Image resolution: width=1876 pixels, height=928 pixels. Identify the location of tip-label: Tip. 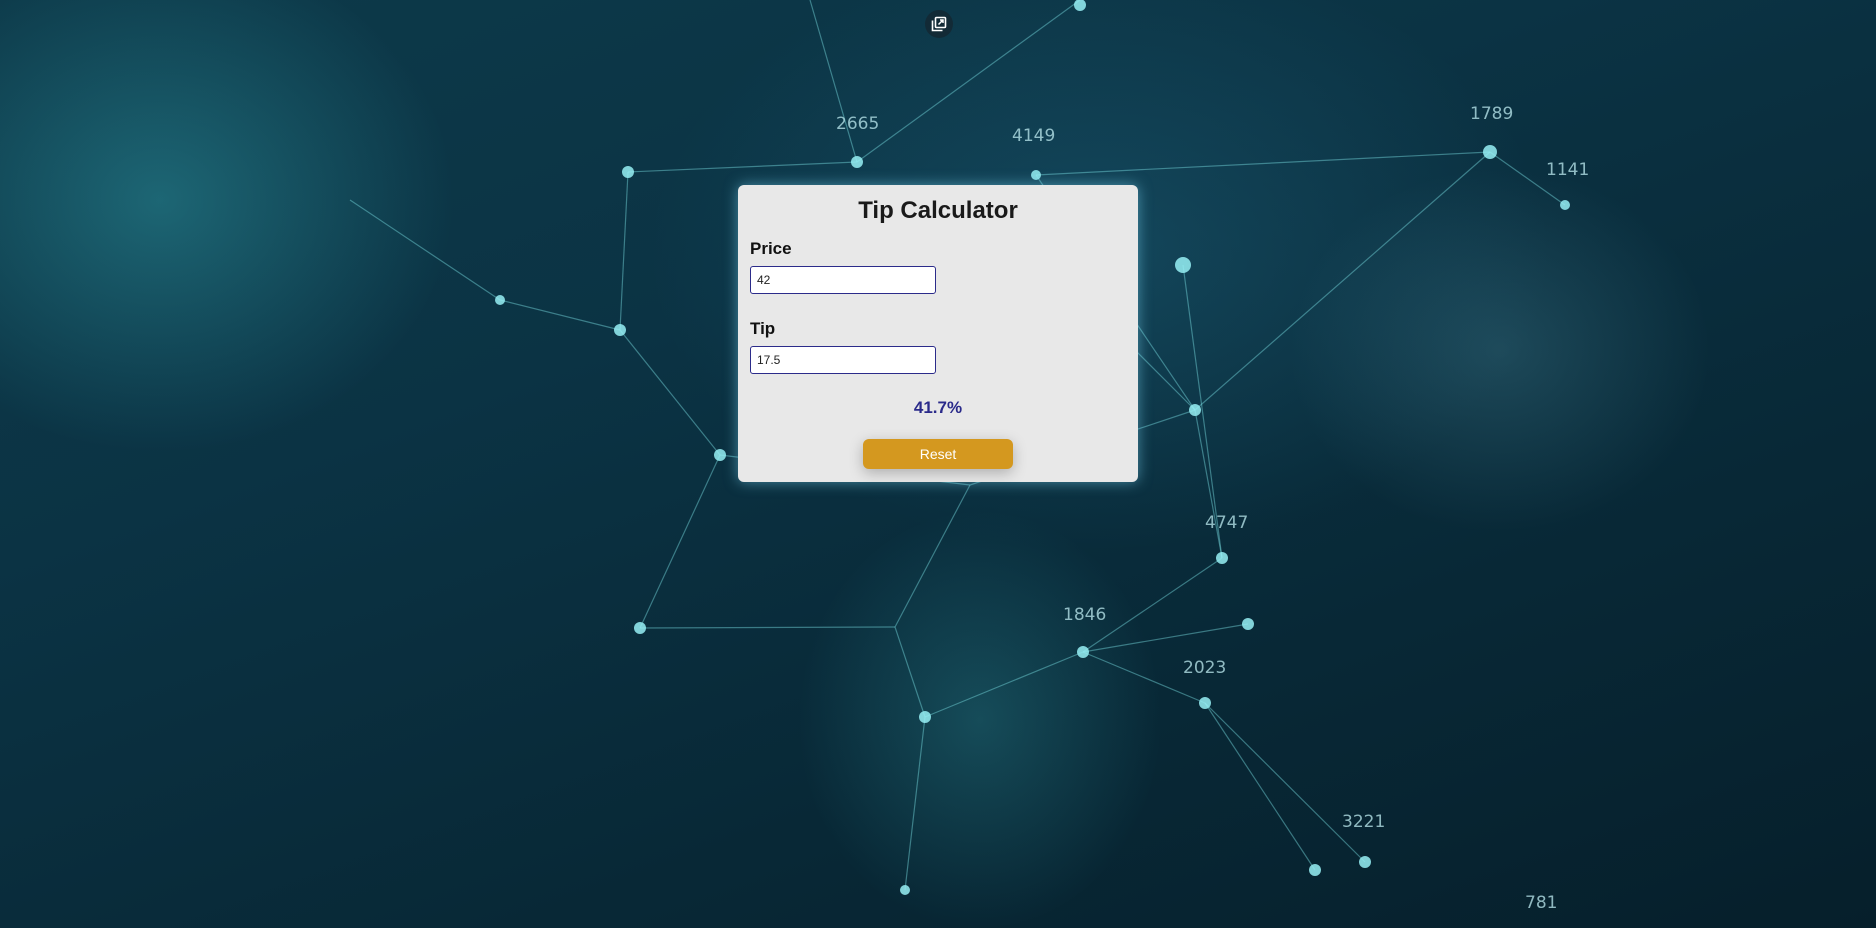
(763, 328).